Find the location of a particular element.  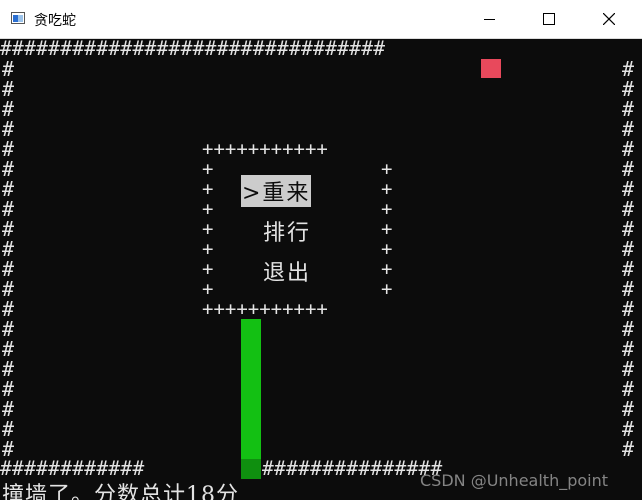

menu-frame-top: +++++++++++ is located at coordinates (265, 149).